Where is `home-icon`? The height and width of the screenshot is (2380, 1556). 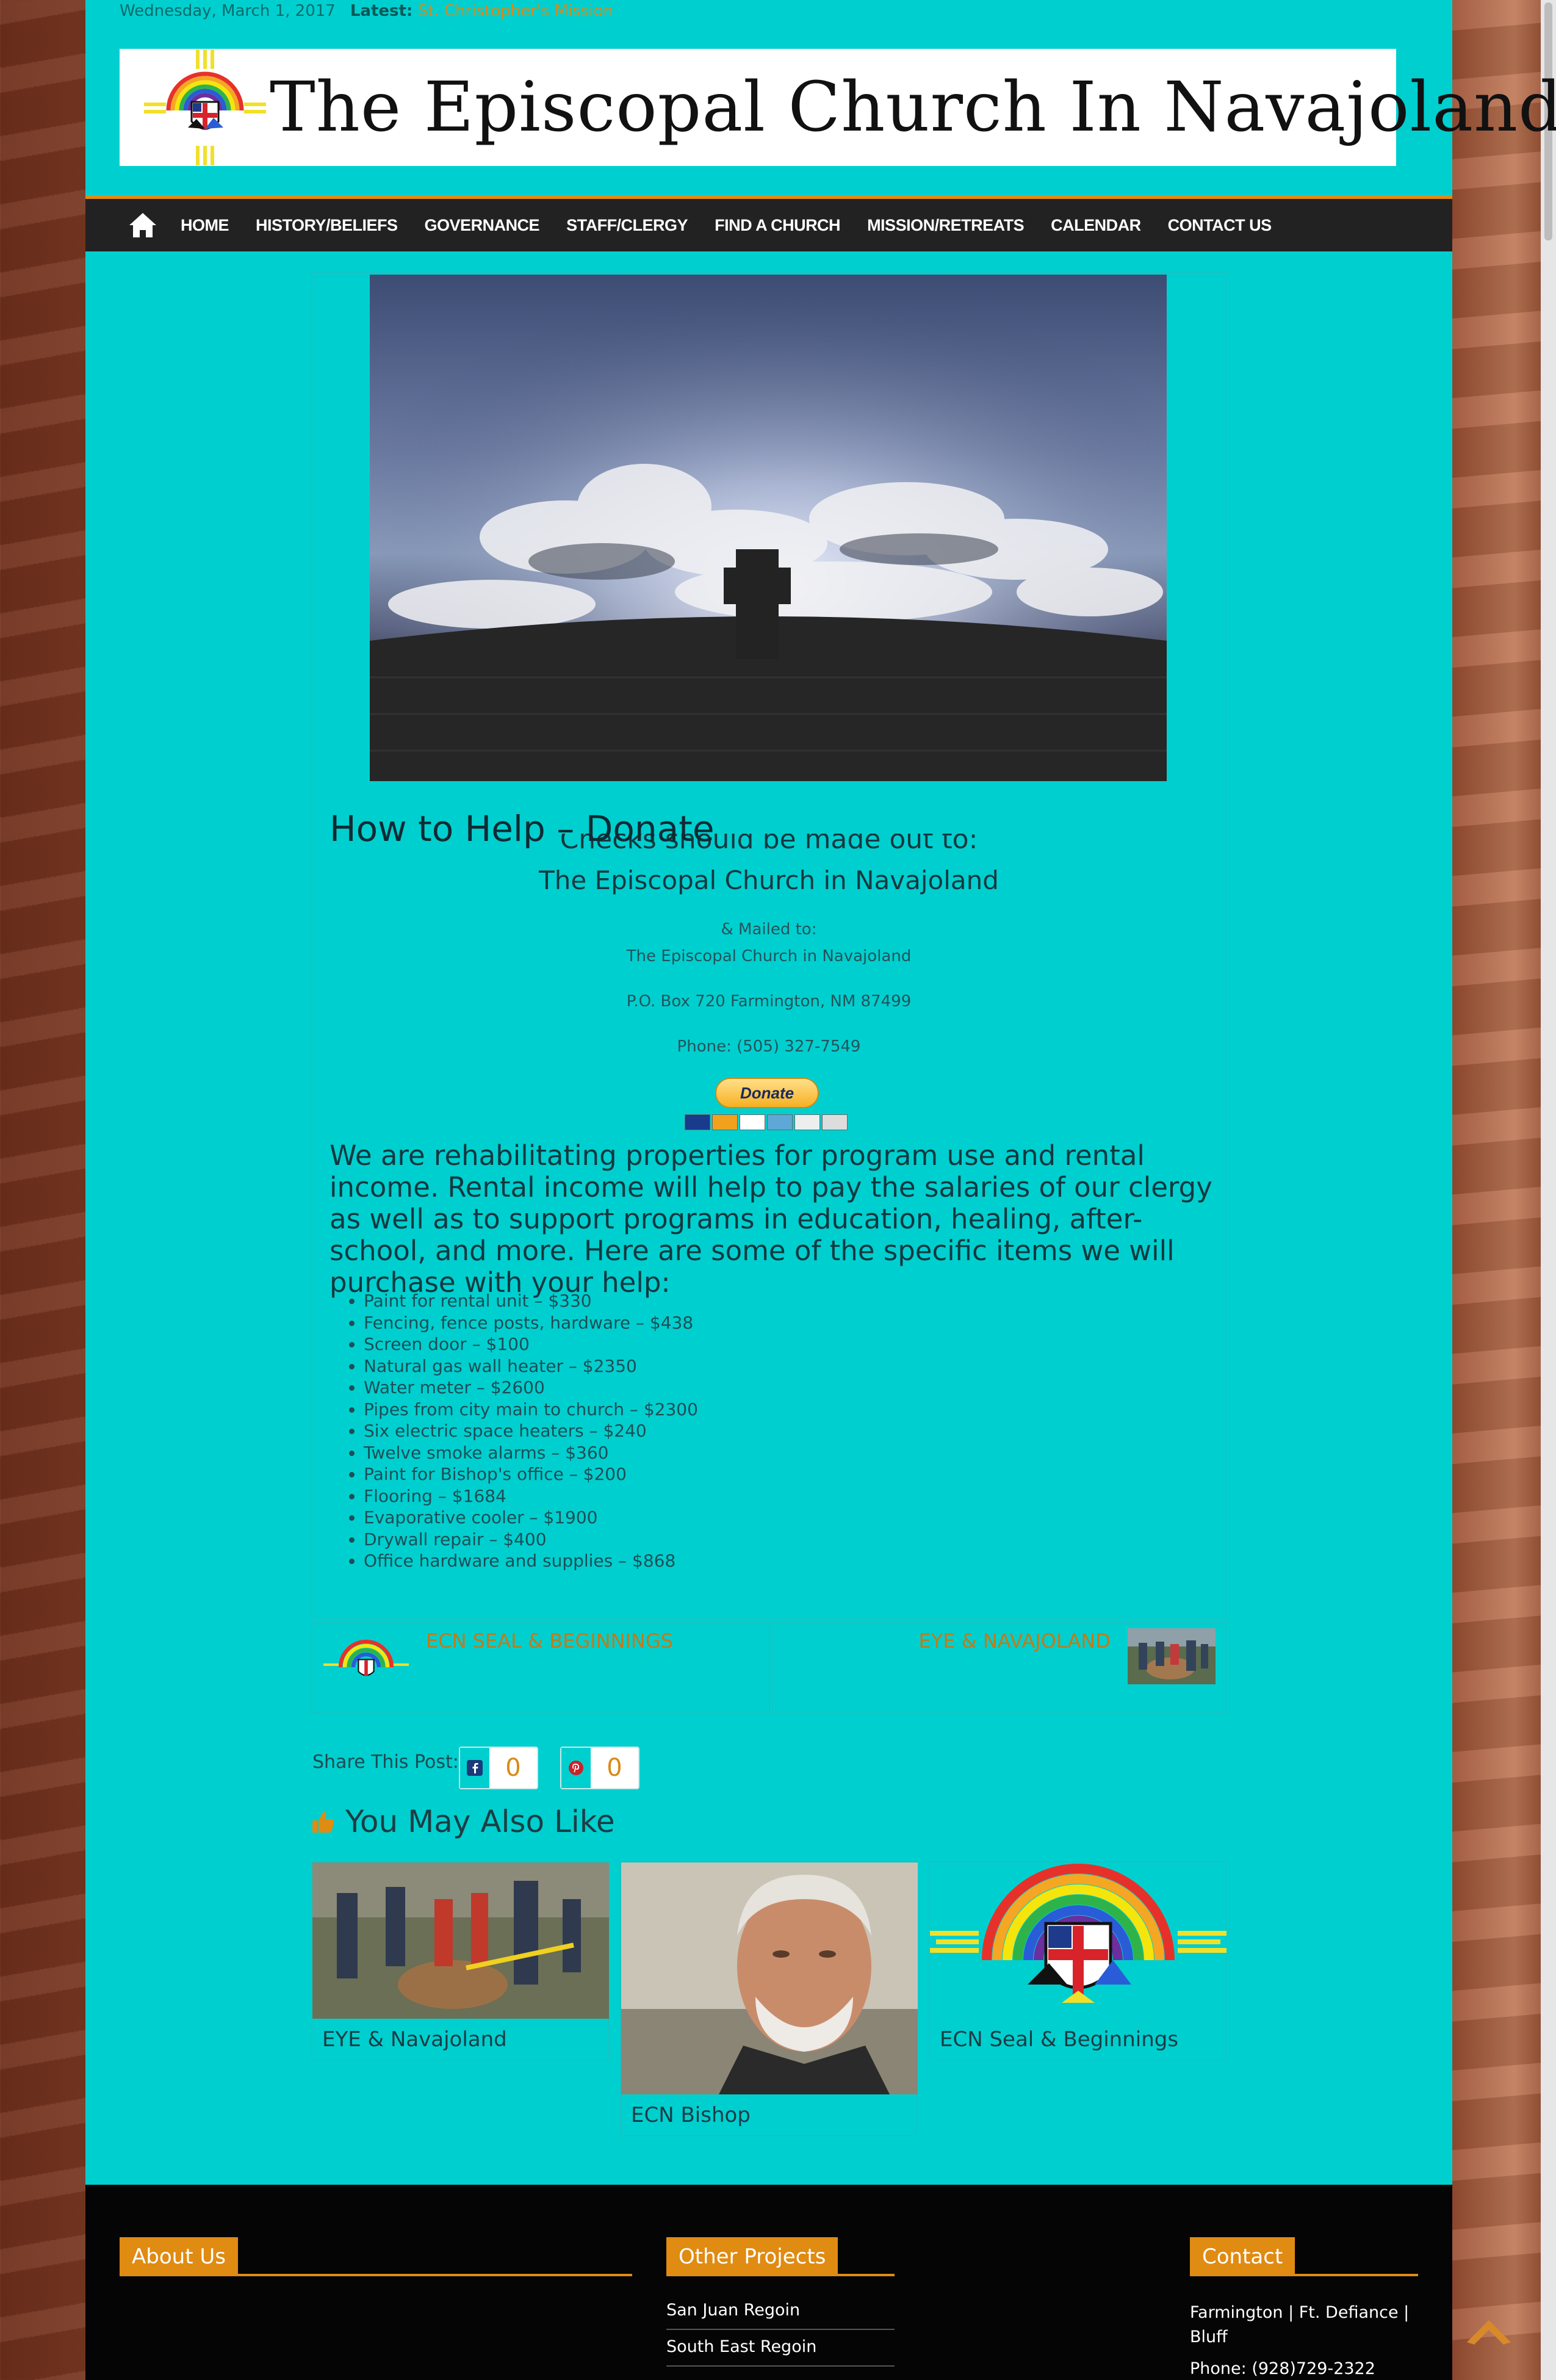 home-icon is located at coordinates (142, 226).